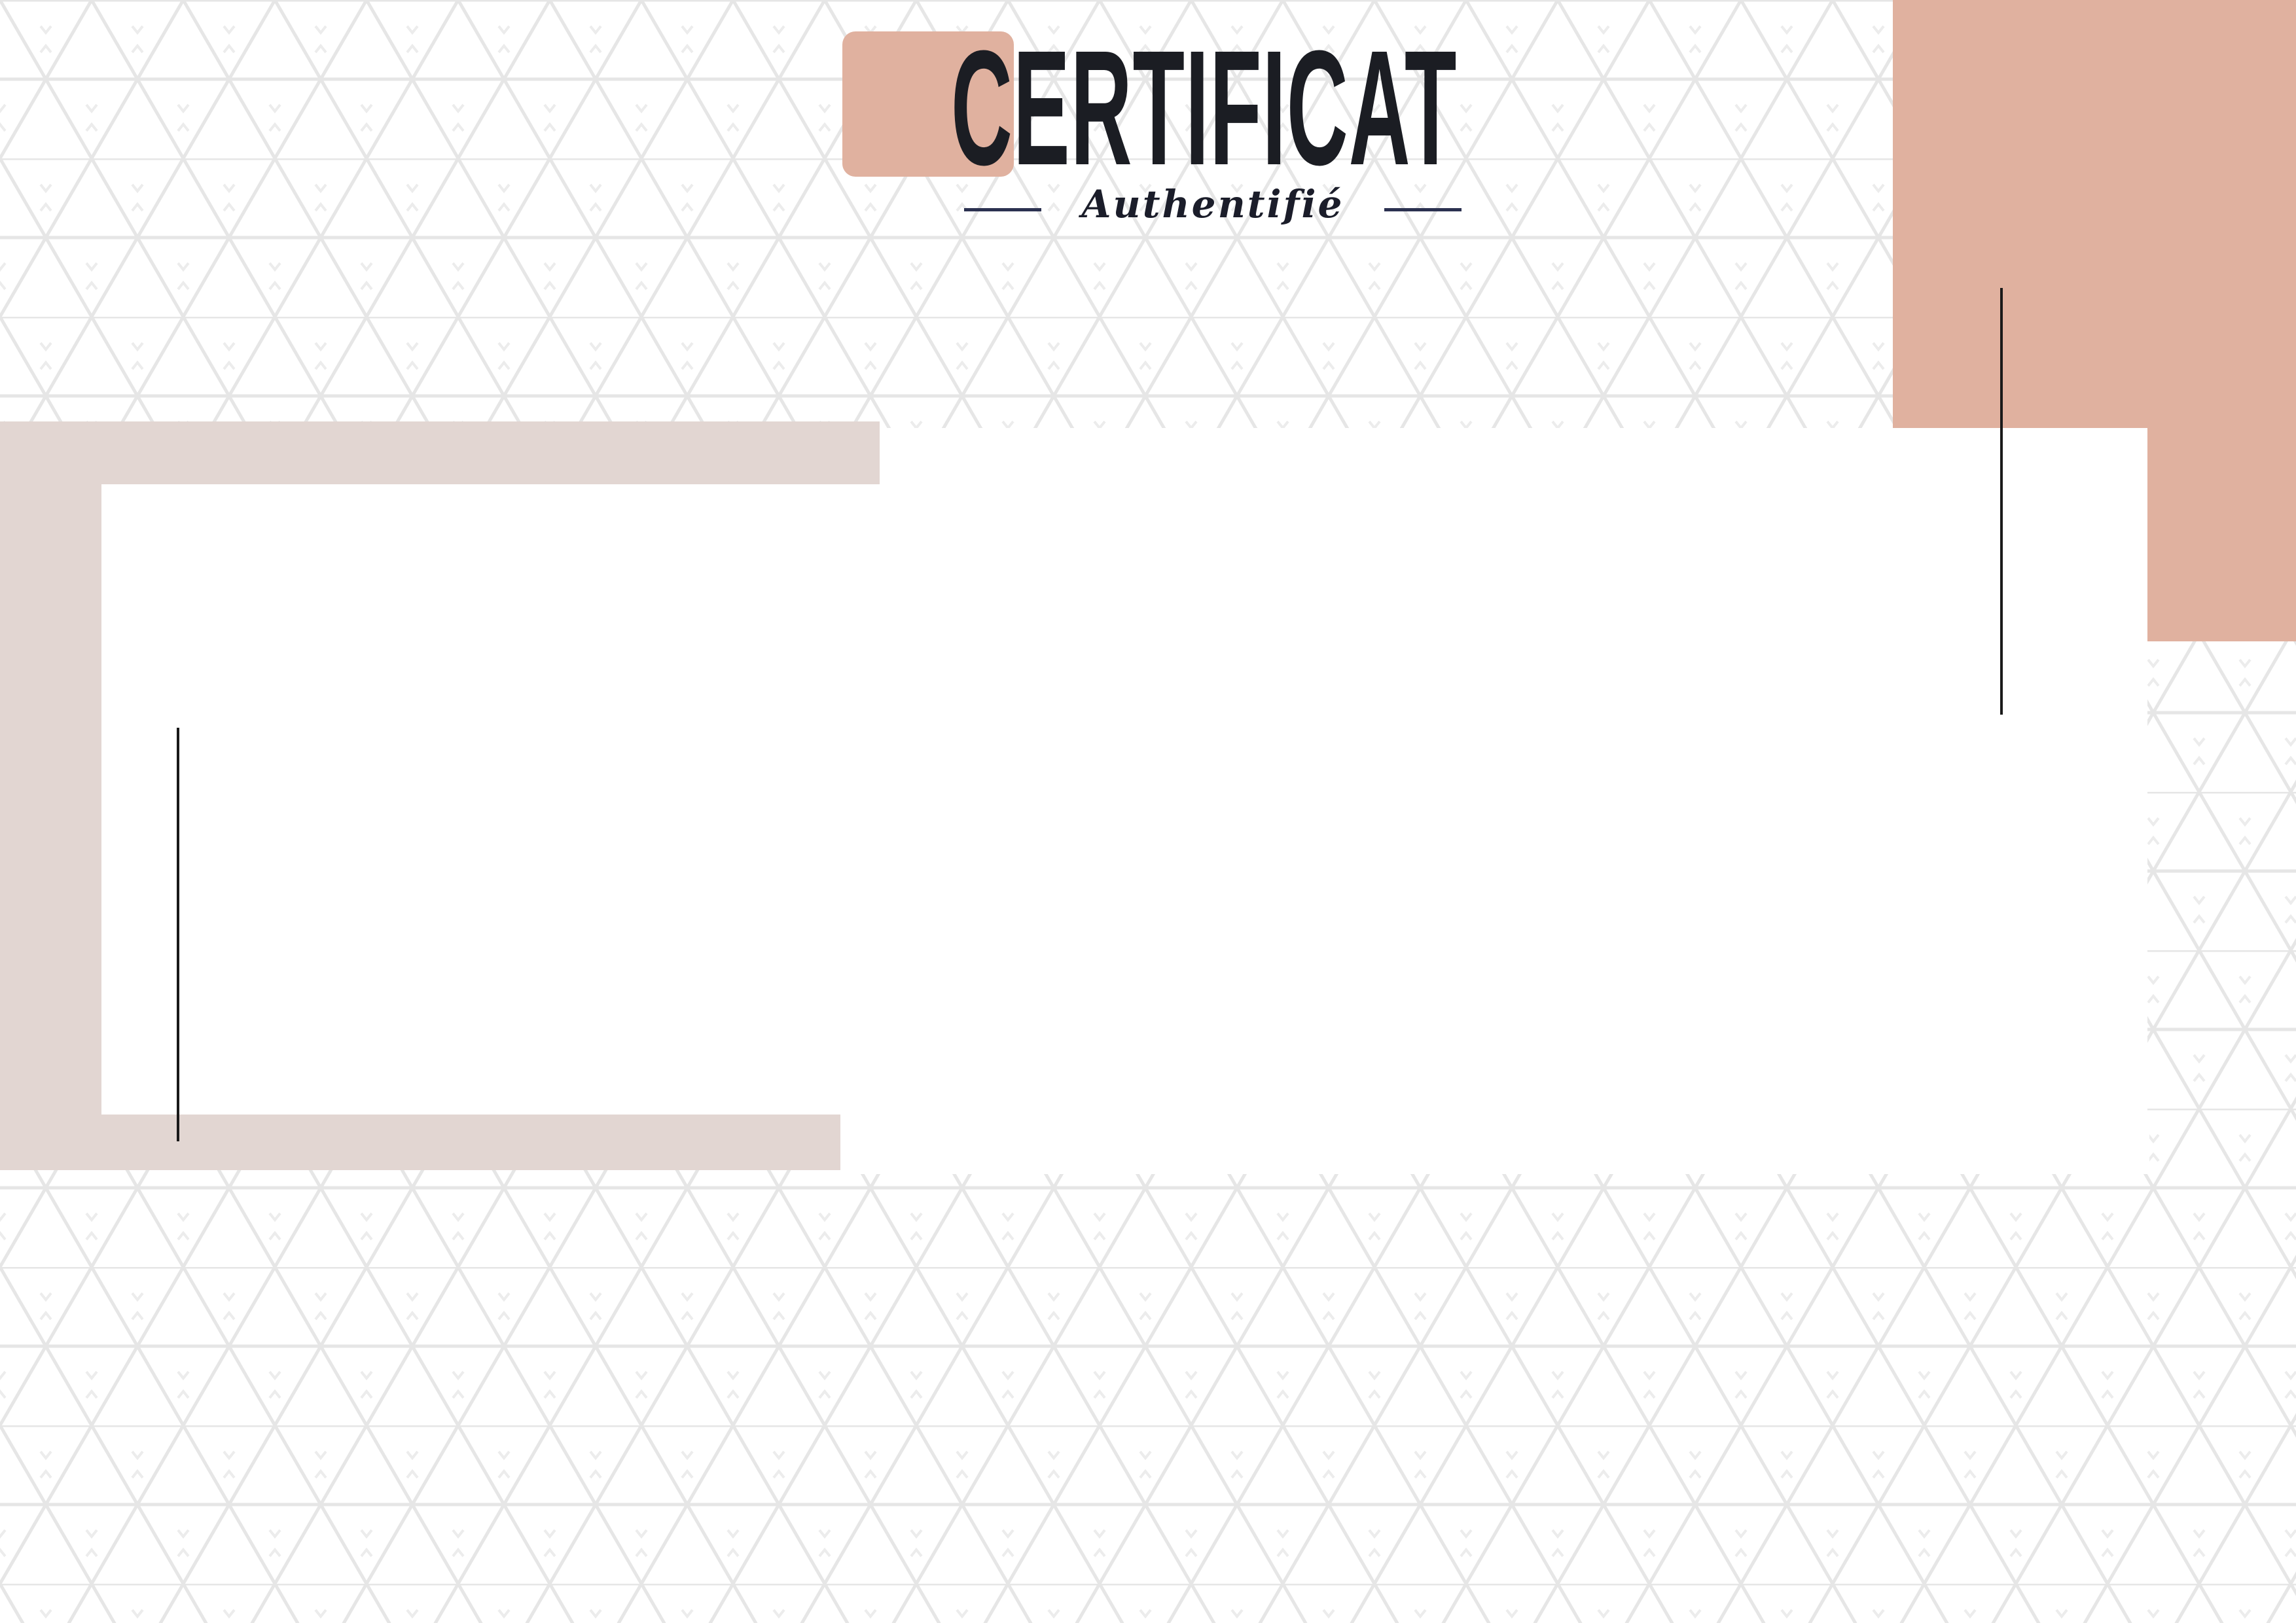  I want to click on accent-line-left, so click(178, 935).